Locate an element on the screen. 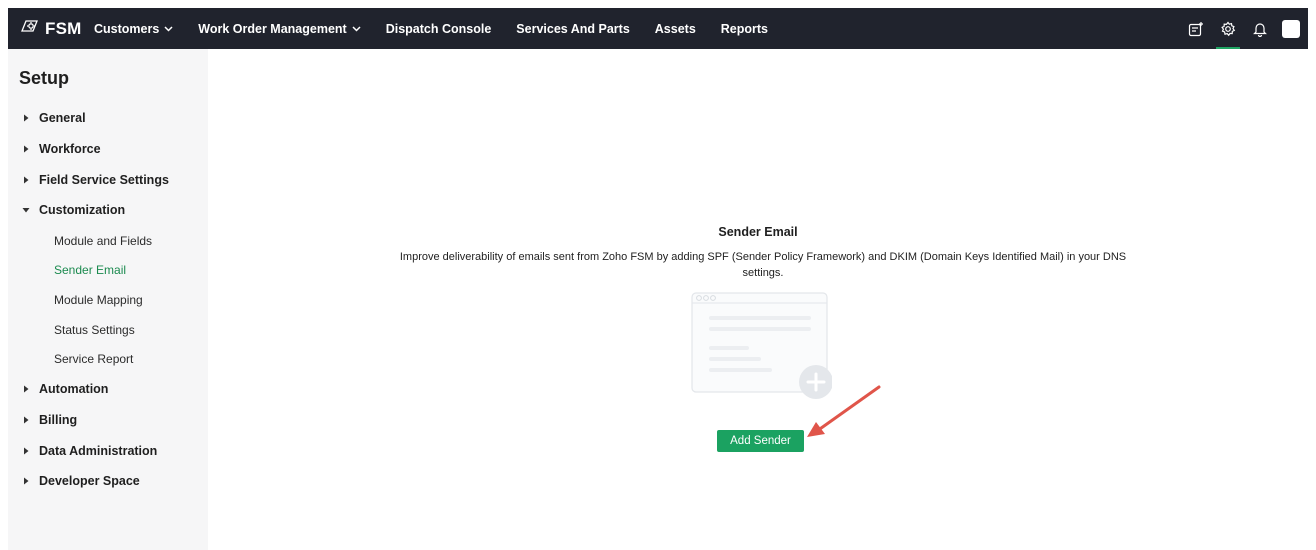 Image resolution: width=1316 pixels, height=550 pixels. nav-reports: Reports is located at coordinates (744, 29).